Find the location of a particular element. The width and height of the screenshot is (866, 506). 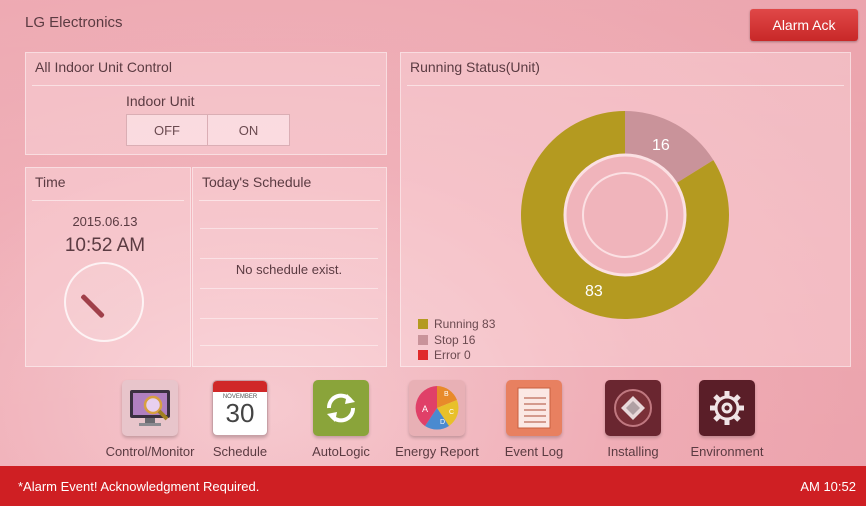

calendar-header is located at coordinates (240, 386).